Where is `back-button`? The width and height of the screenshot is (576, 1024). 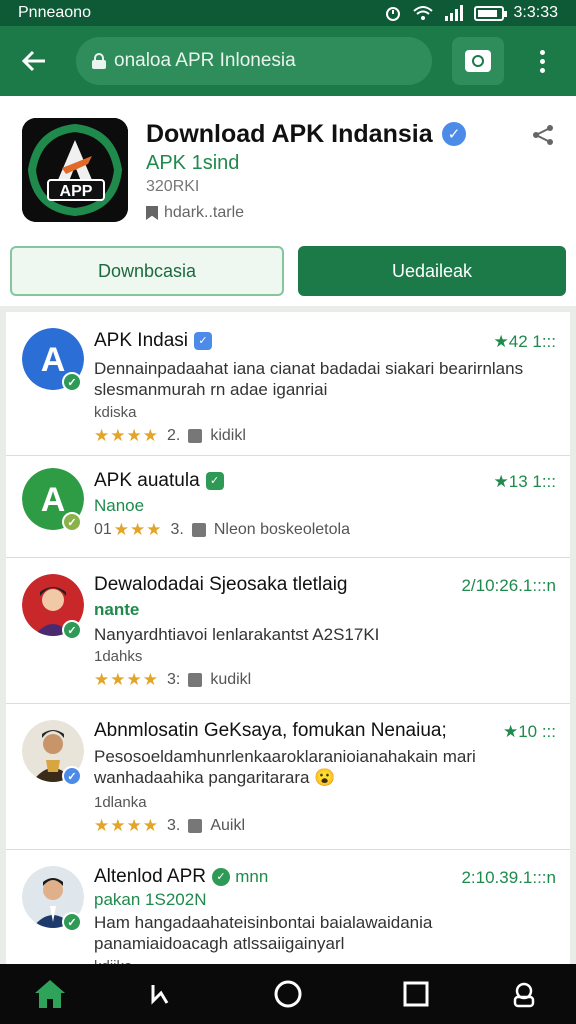 back-button is located at coordinates (34, 61).